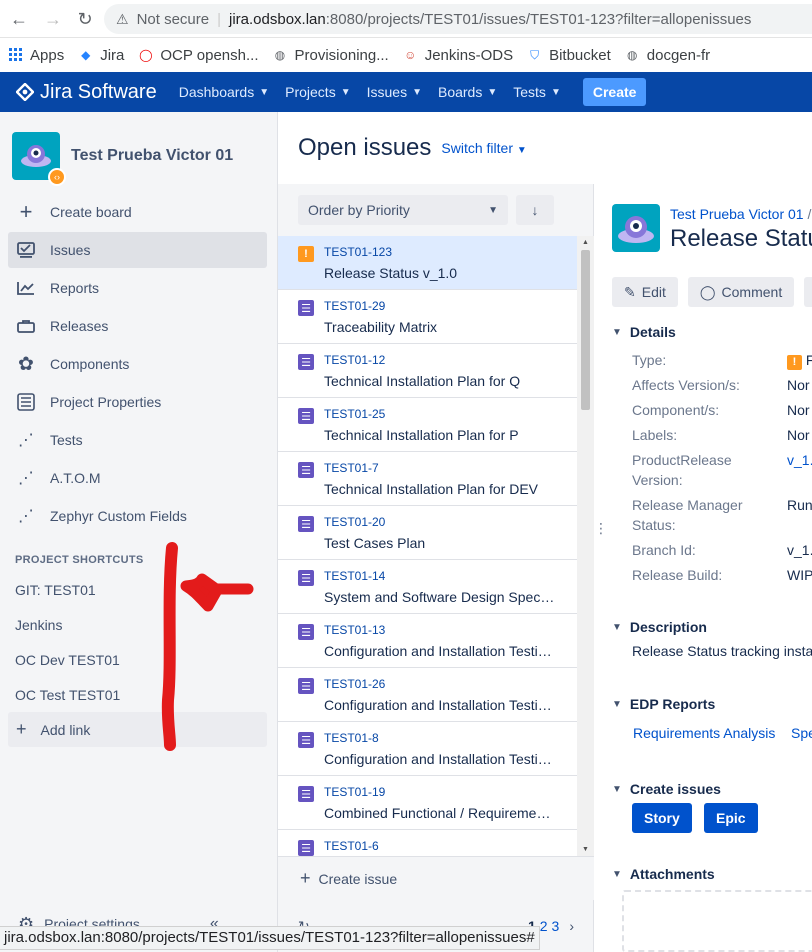 The image size is (812, 952). I want to click on page-2: 2, so click(544, 926).